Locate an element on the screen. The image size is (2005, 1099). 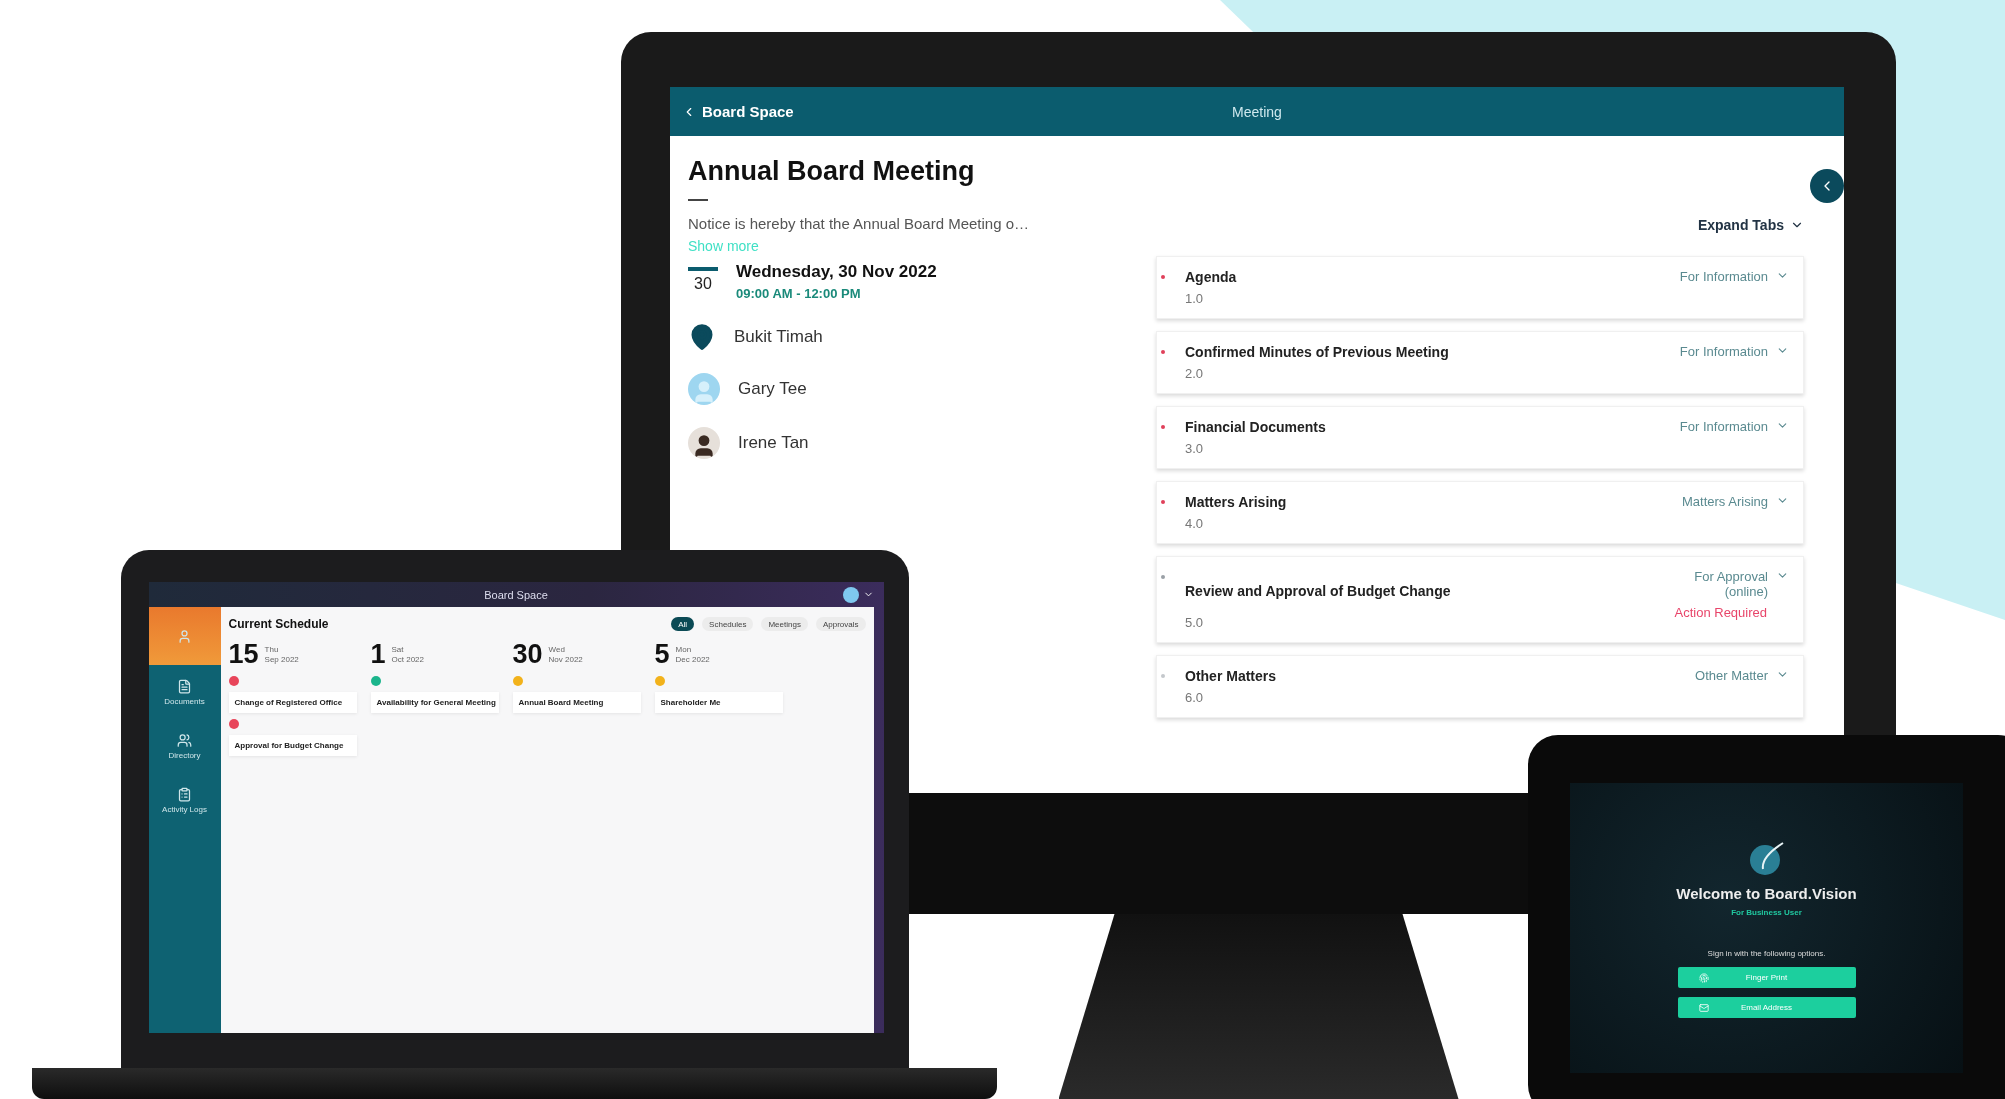
day-meta: Mon Dec 2022 is located at coordinates (692, 654).